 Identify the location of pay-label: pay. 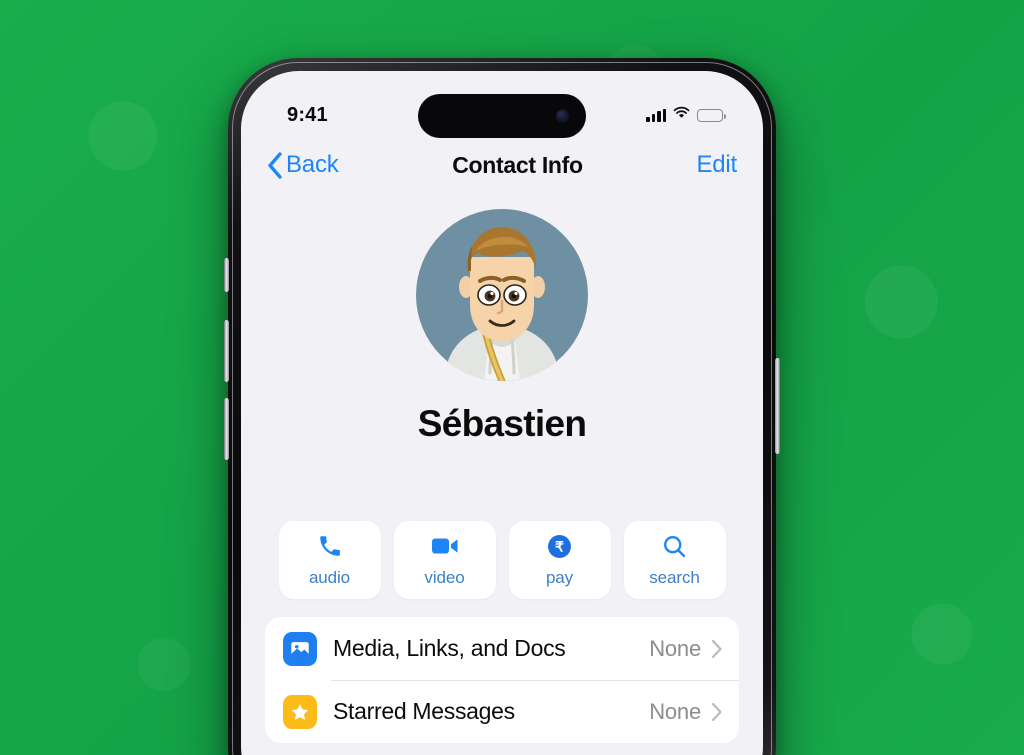
(559, 577).